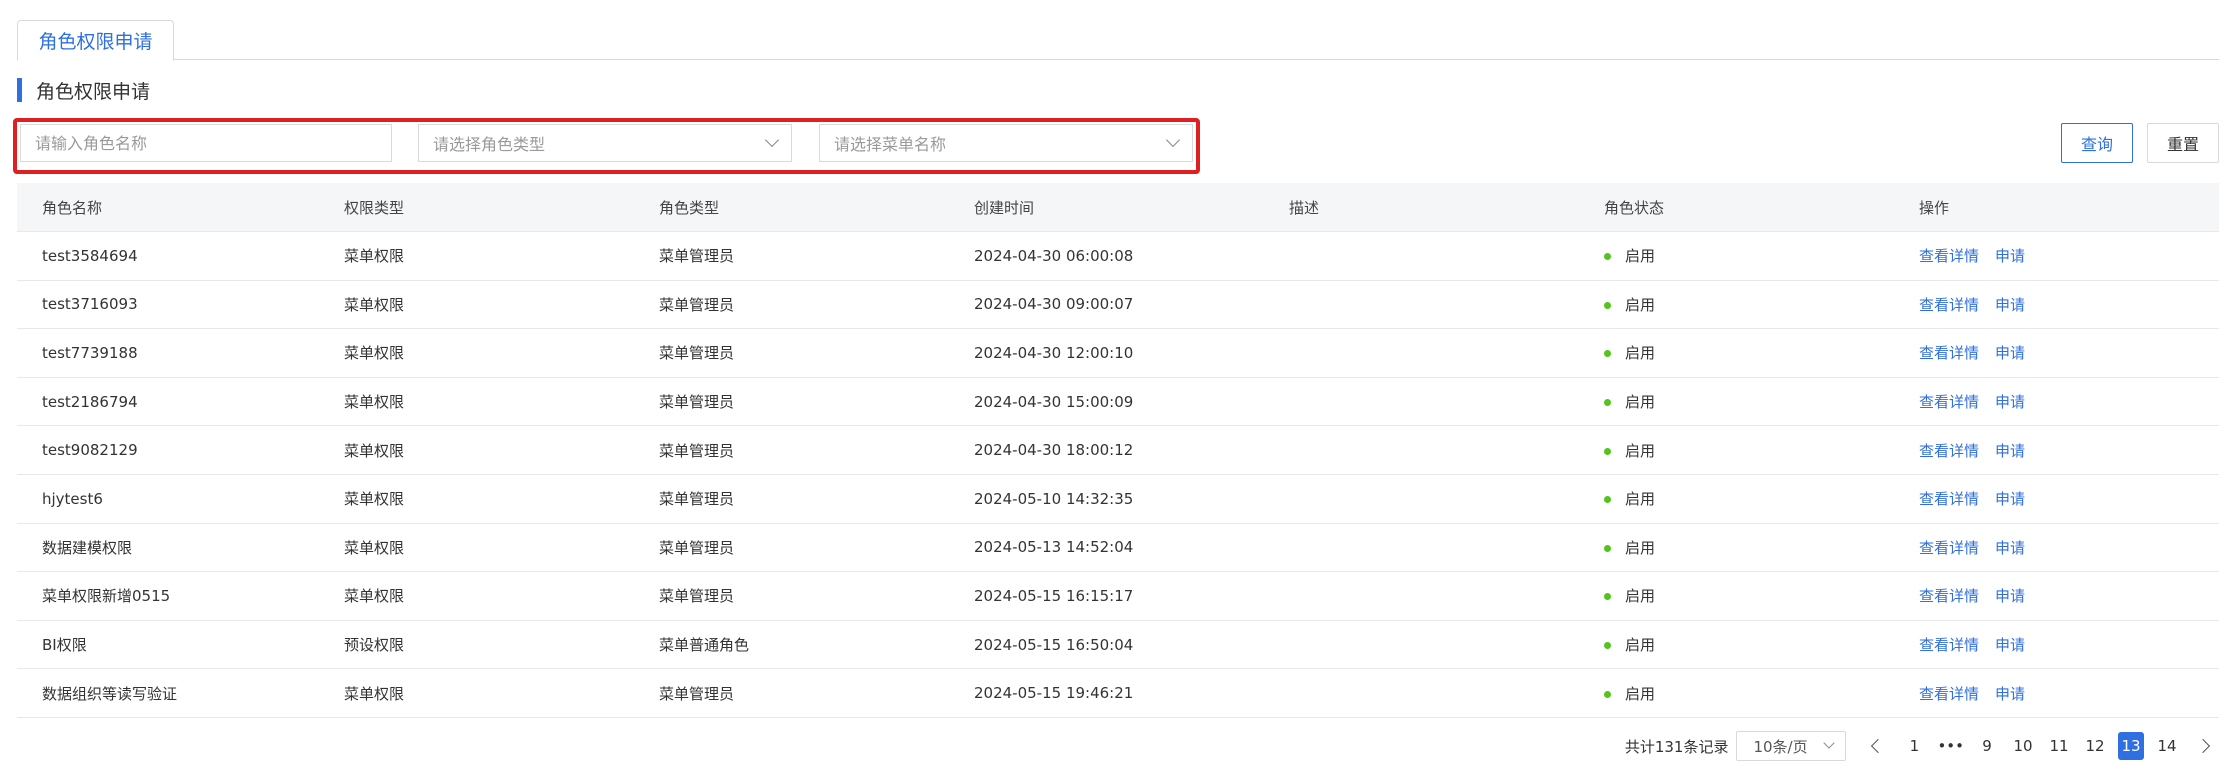 The image size is (2235, 771). Describe the element at coordinates (1987, 746) in the screenshot. I see `page-number: 9` at that location.